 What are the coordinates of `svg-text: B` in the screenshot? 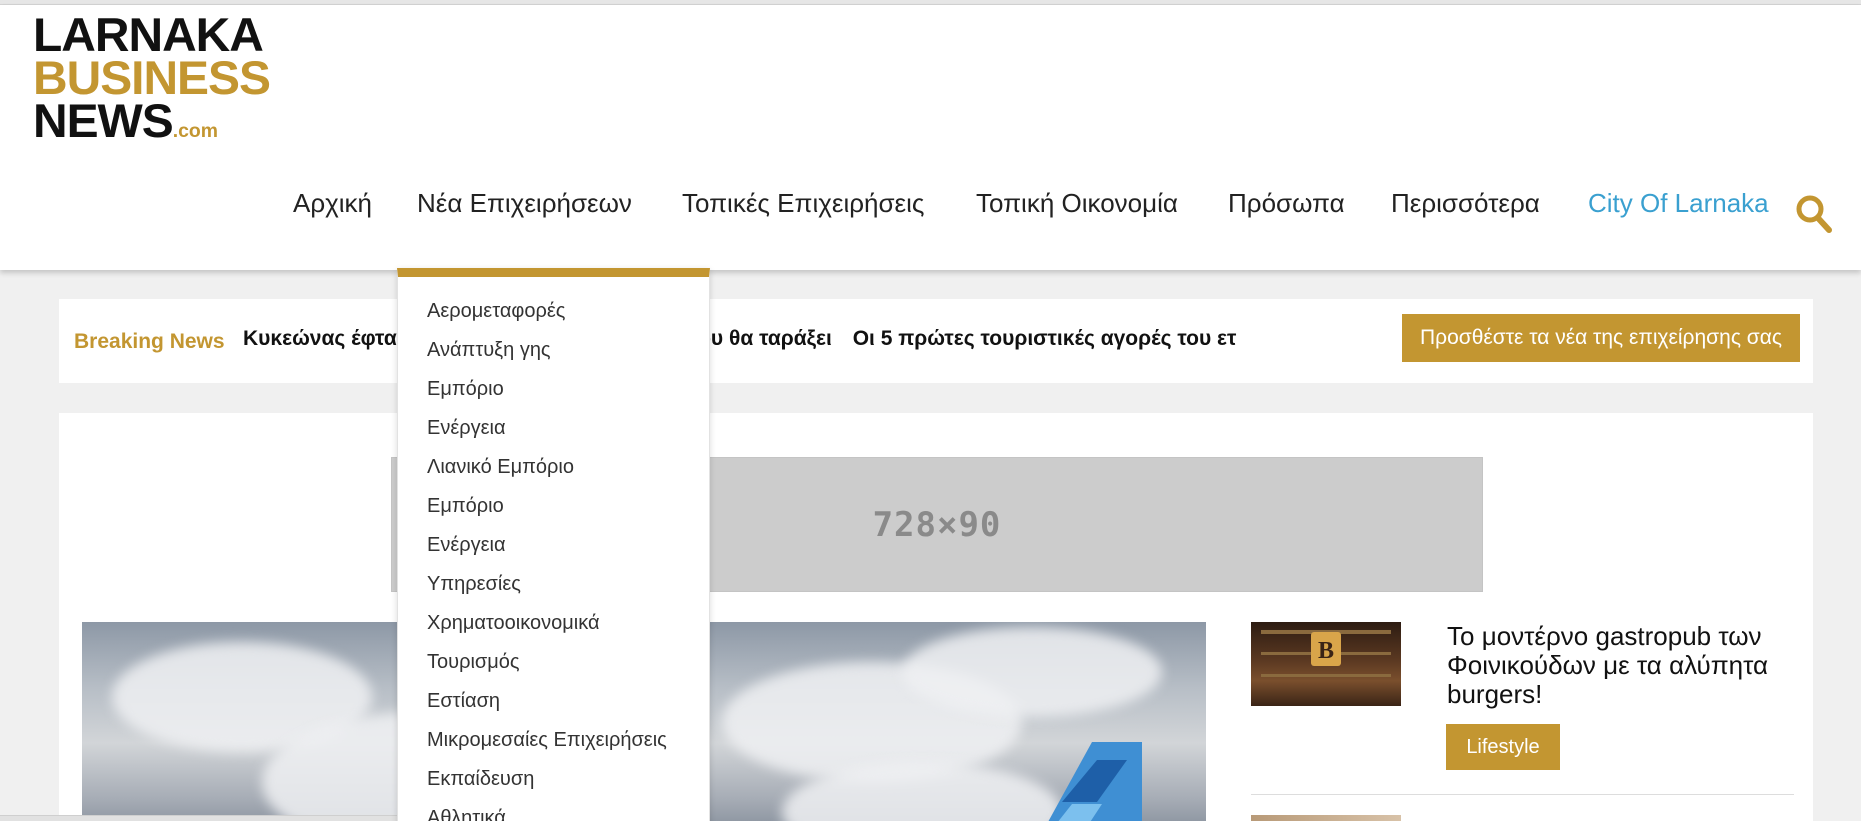 It's located at (1326, 651).